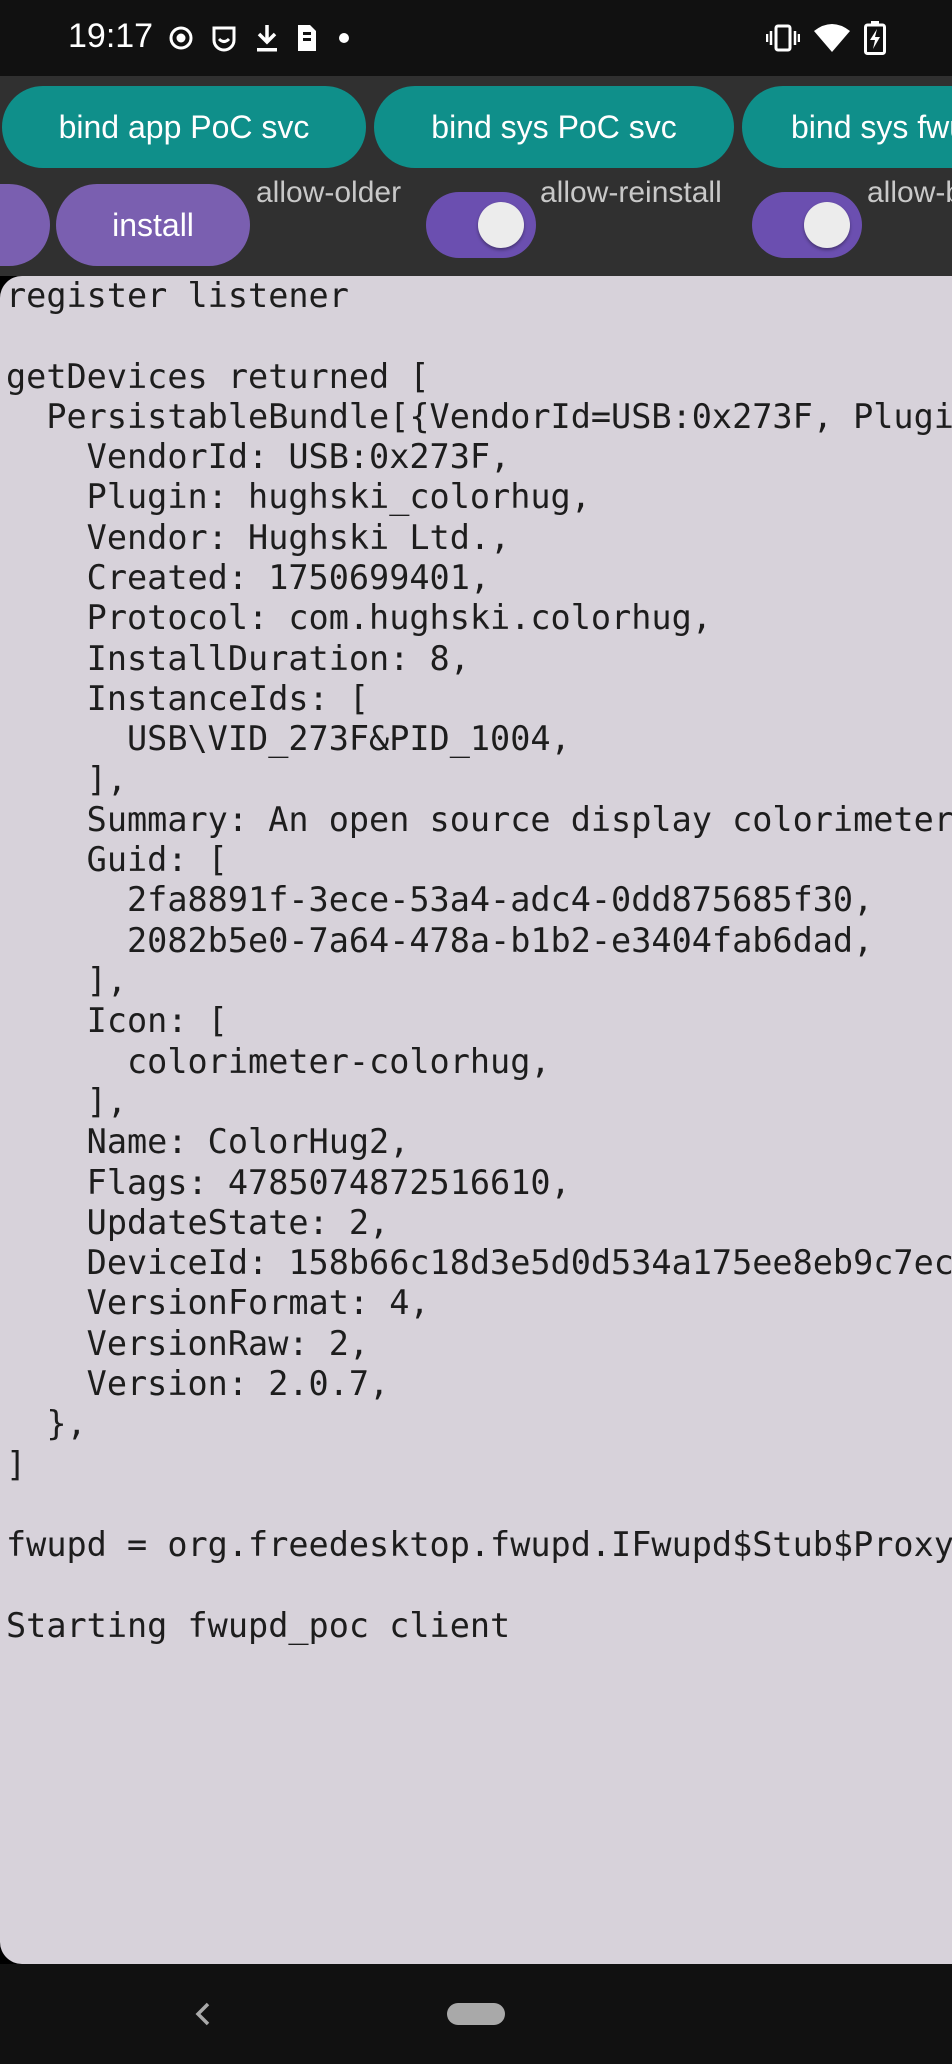  What do you see at coordinates (258, 1625) in the screenshot?
I see `log-line: Starting fwupd_poc client` at bounding box center [258, 1625].